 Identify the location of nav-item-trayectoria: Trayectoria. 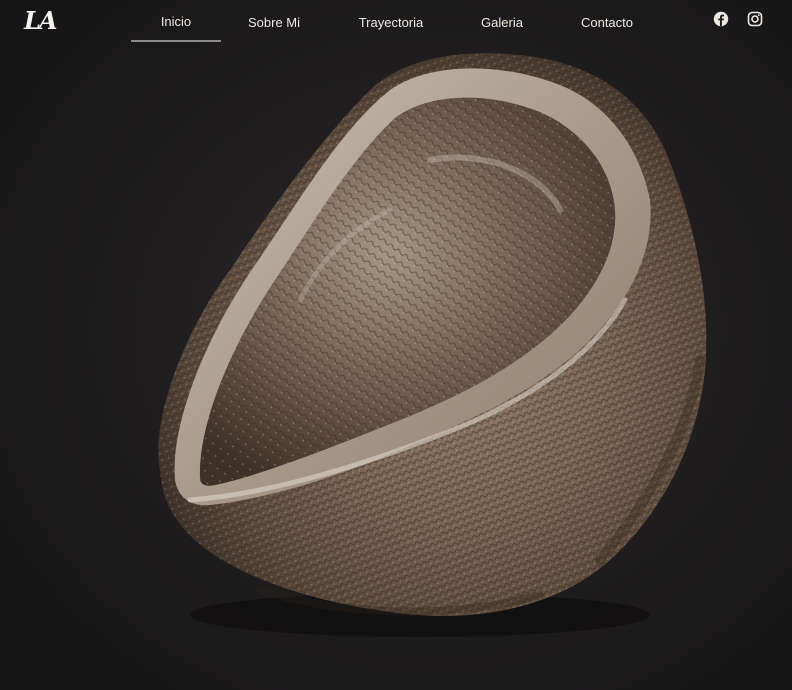
(391, 28).